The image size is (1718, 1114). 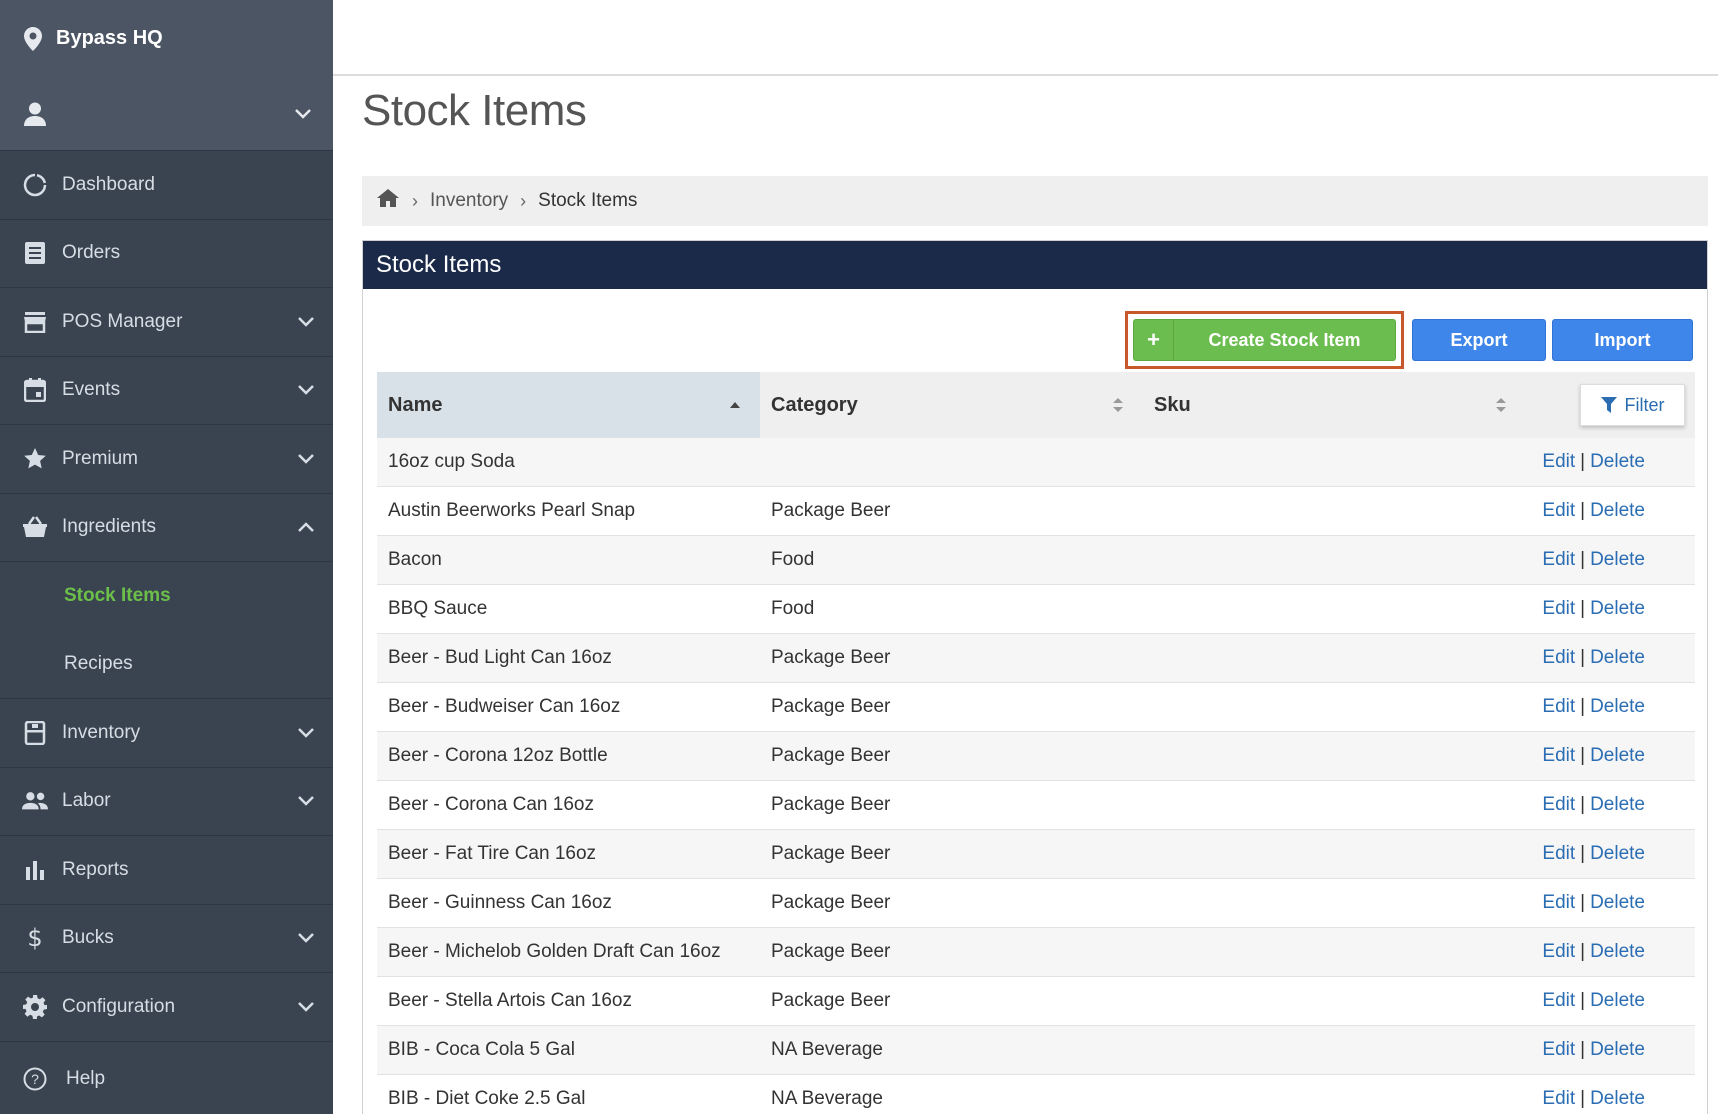 I want to click on cell-name: Beer - Stella Artois Can 16oz, so click(x=510, y=1000).